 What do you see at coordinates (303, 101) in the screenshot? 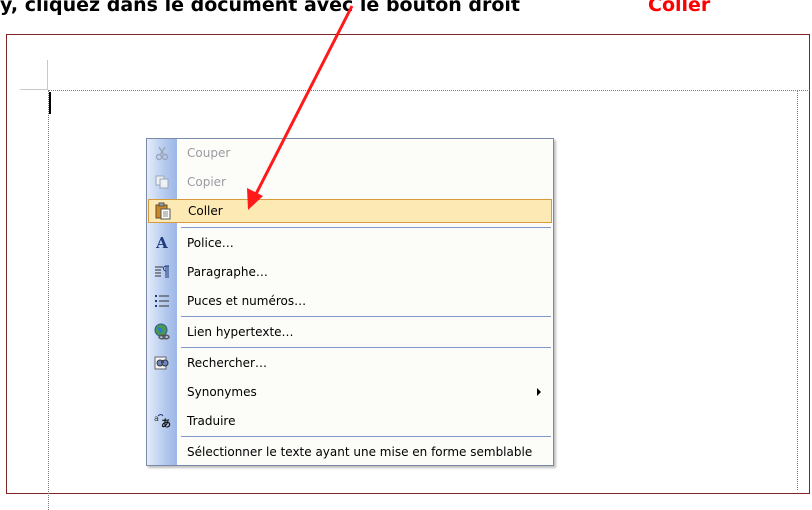
I see `annotation-arrow-shaft` at bounding box center [303, 101].